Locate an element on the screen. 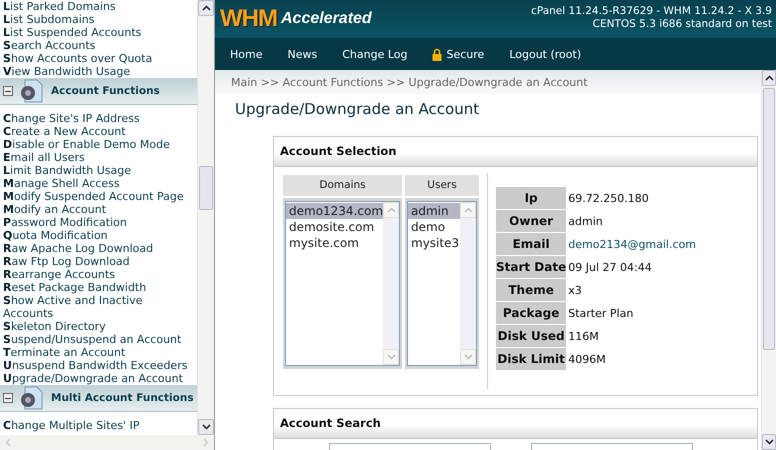 This screenshot has height=450, width=776. page-title: Upgrade/Downgrade an Account is located at coordinates (357, 110).